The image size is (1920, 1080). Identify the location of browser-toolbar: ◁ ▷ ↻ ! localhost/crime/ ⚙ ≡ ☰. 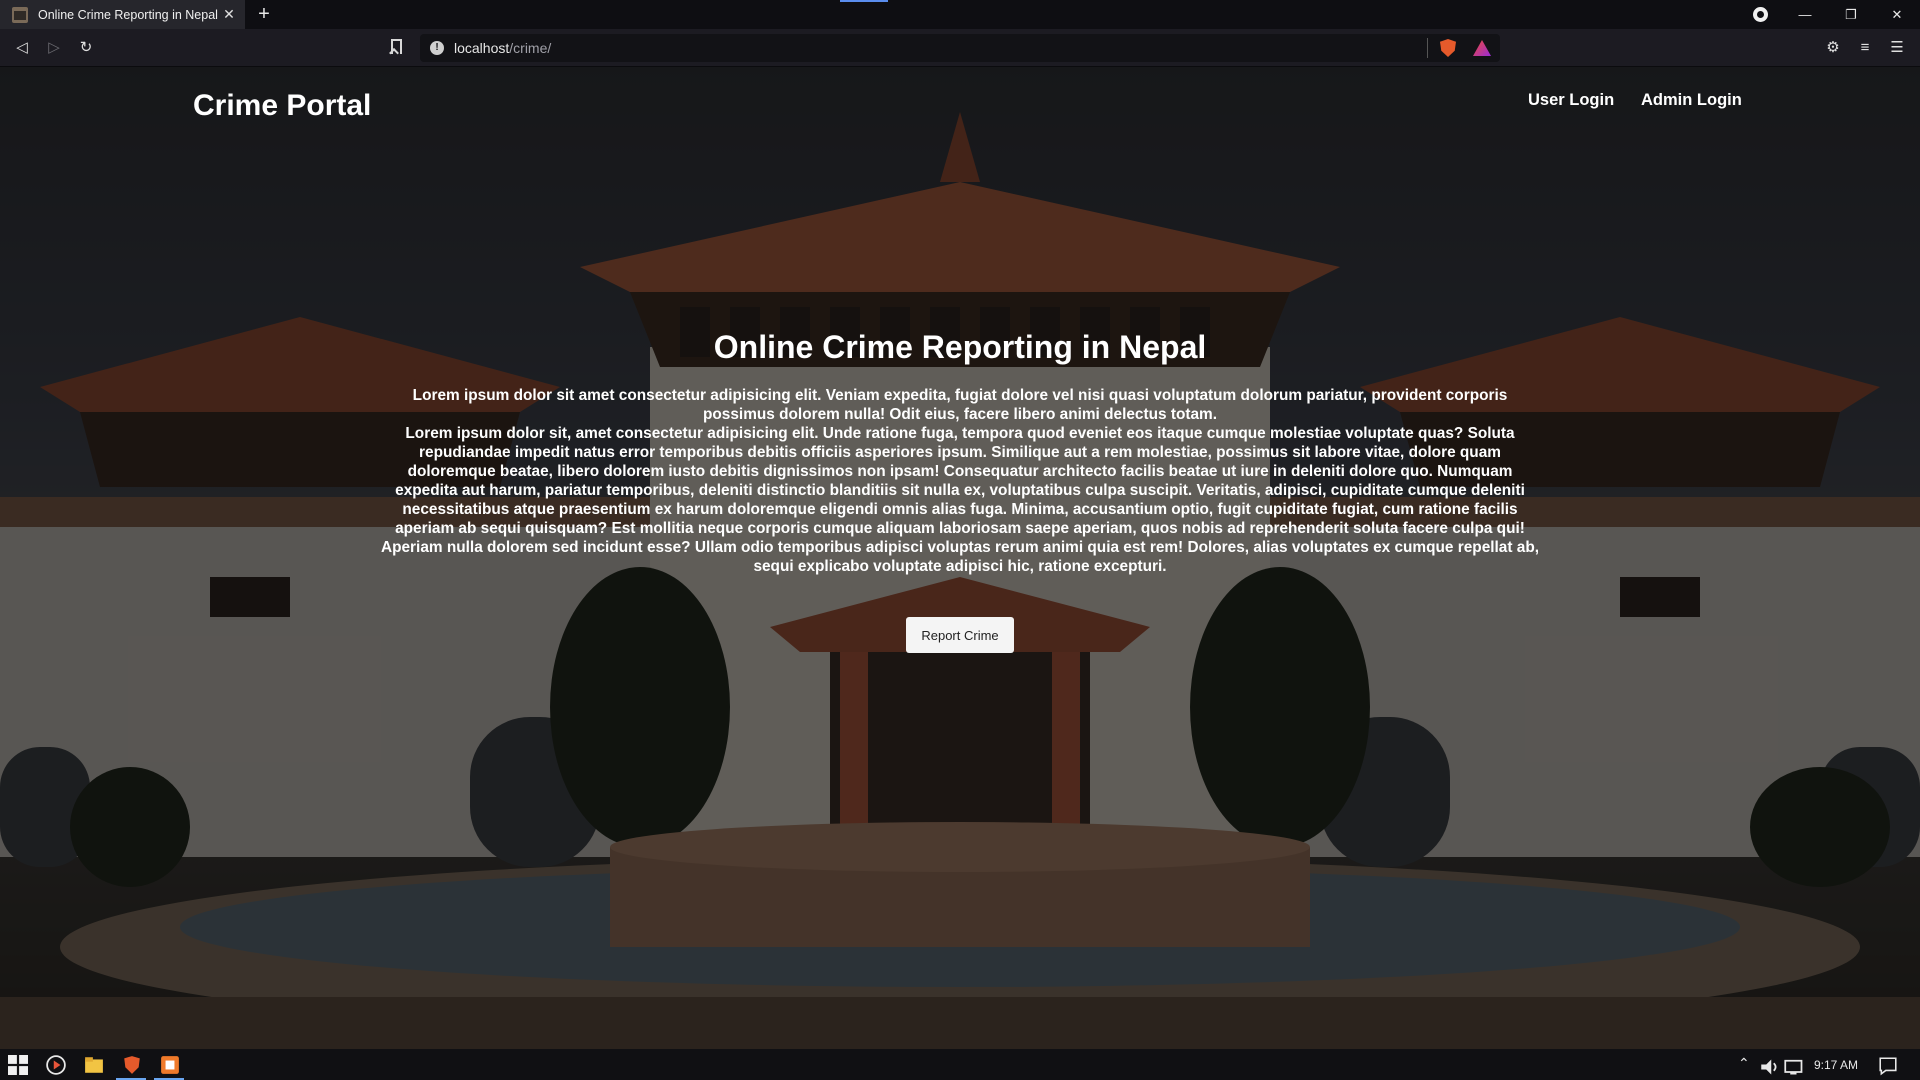
(960, 48).